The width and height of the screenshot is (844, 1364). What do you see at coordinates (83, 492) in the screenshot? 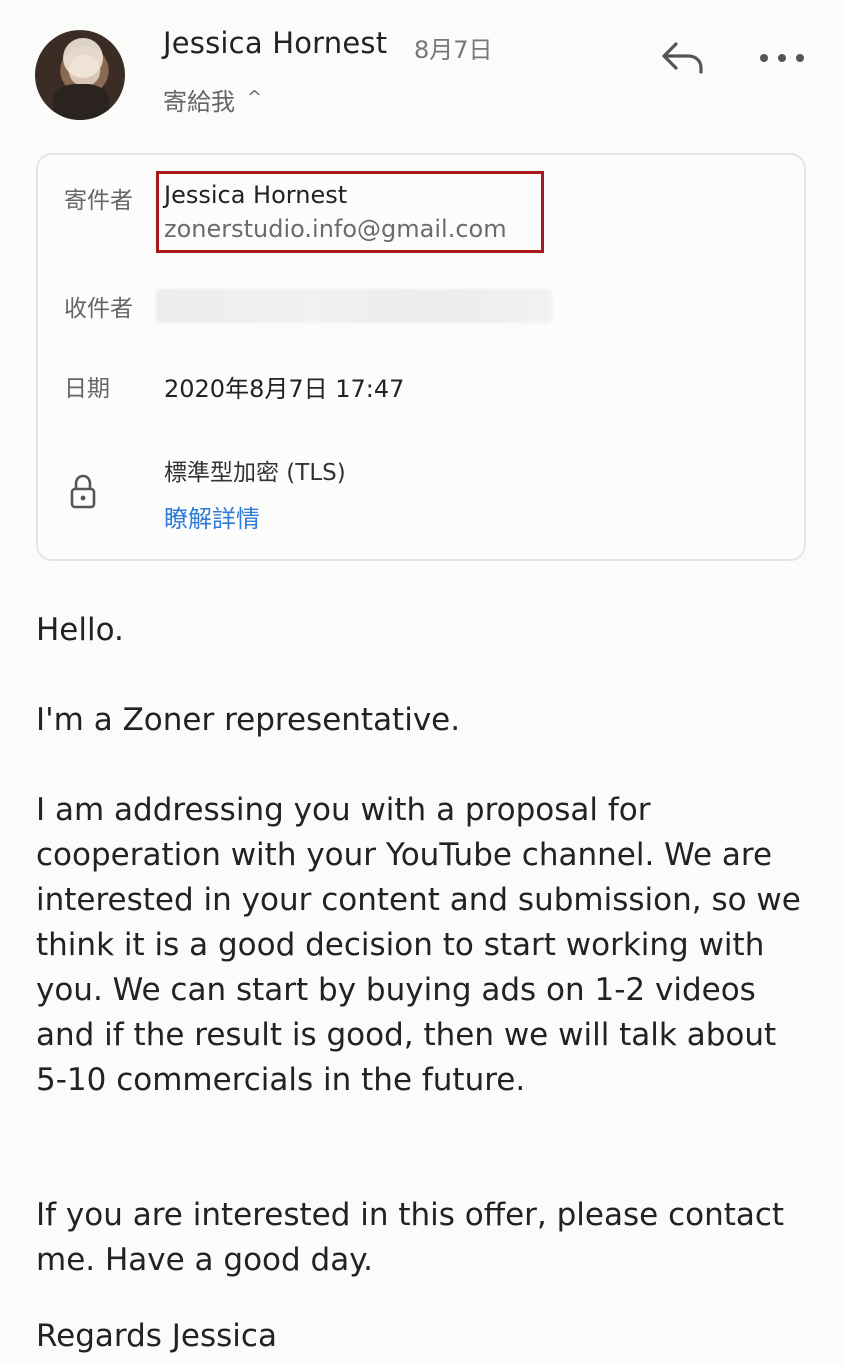
I see `lock-icon` at bounding box center [83, 492].